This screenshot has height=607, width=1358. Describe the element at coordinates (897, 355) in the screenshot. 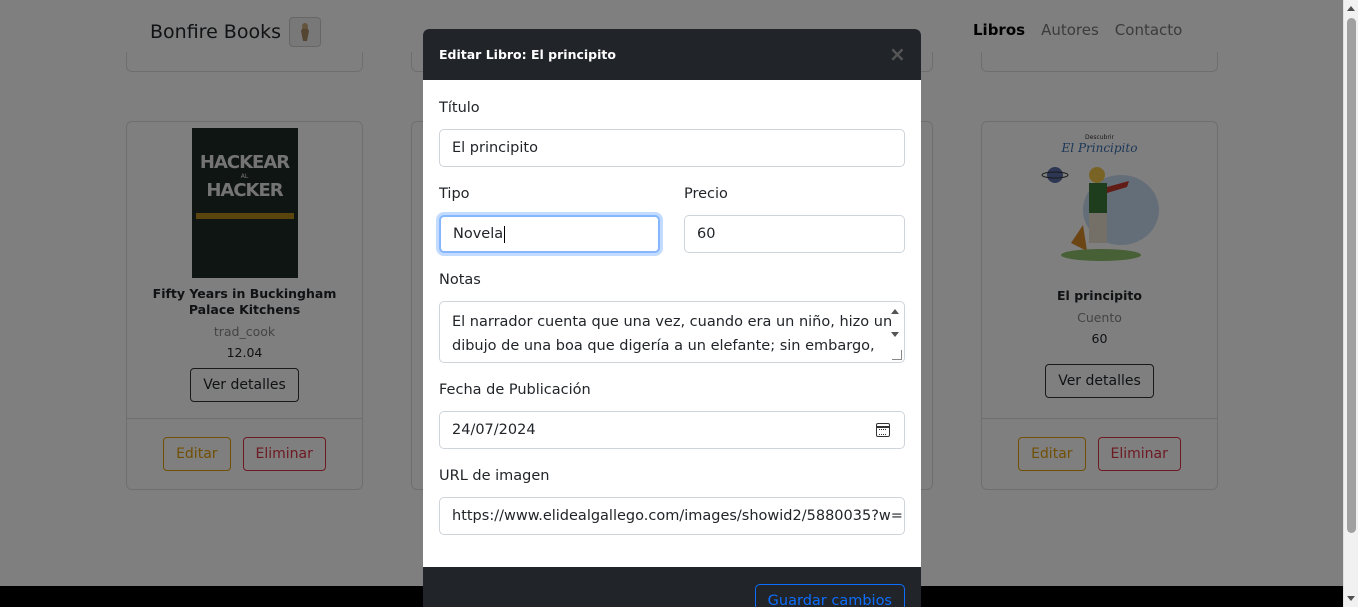

I see `resize-handle-icon` at that location.